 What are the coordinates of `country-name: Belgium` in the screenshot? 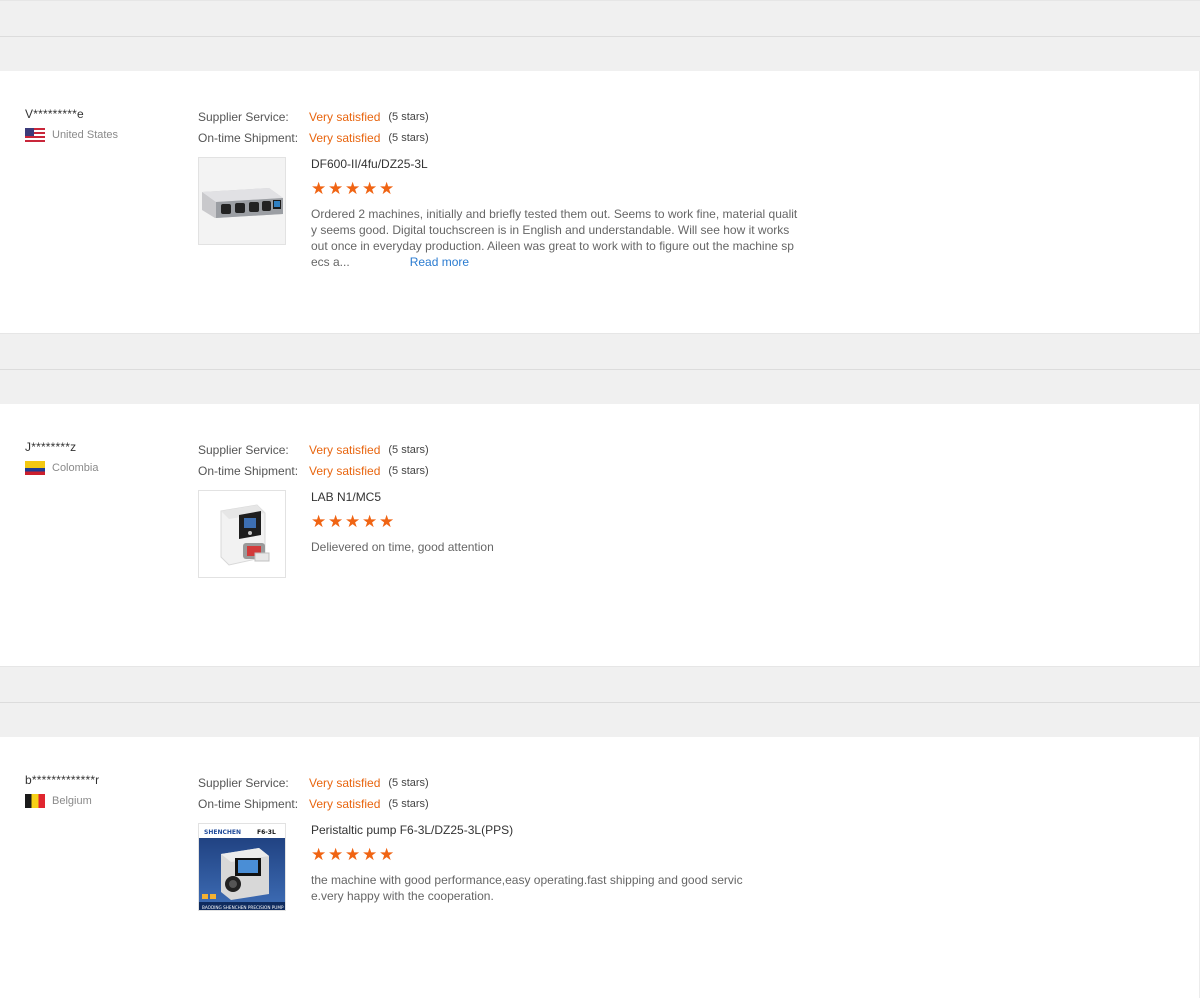 It's located at (72, 801).